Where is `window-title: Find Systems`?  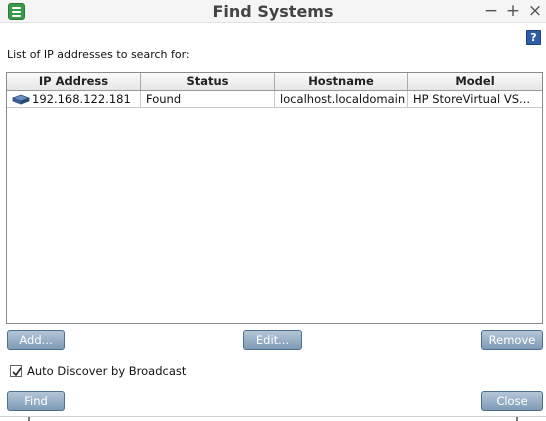 window-title: Find Systems is located at coordinates (273, 11).